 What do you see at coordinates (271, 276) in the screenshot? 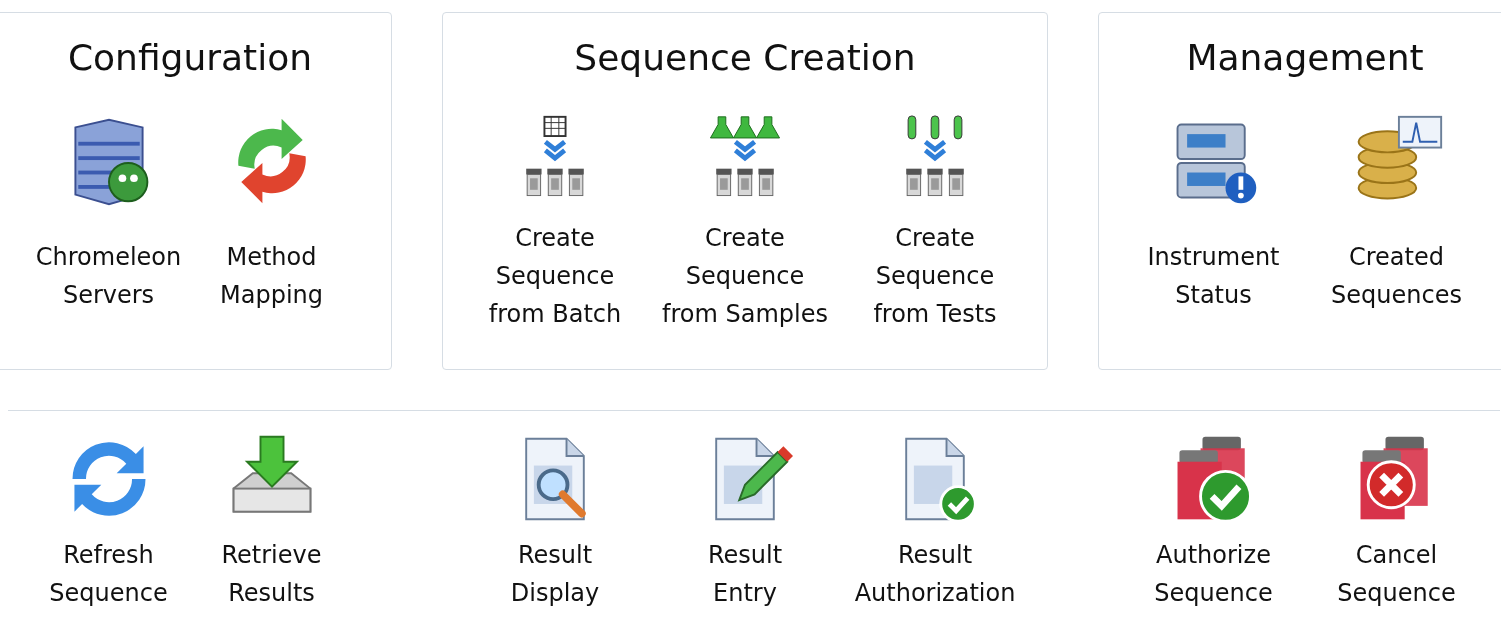
I see `tile-link: Method Mapping` at bounding box center [271, 276].